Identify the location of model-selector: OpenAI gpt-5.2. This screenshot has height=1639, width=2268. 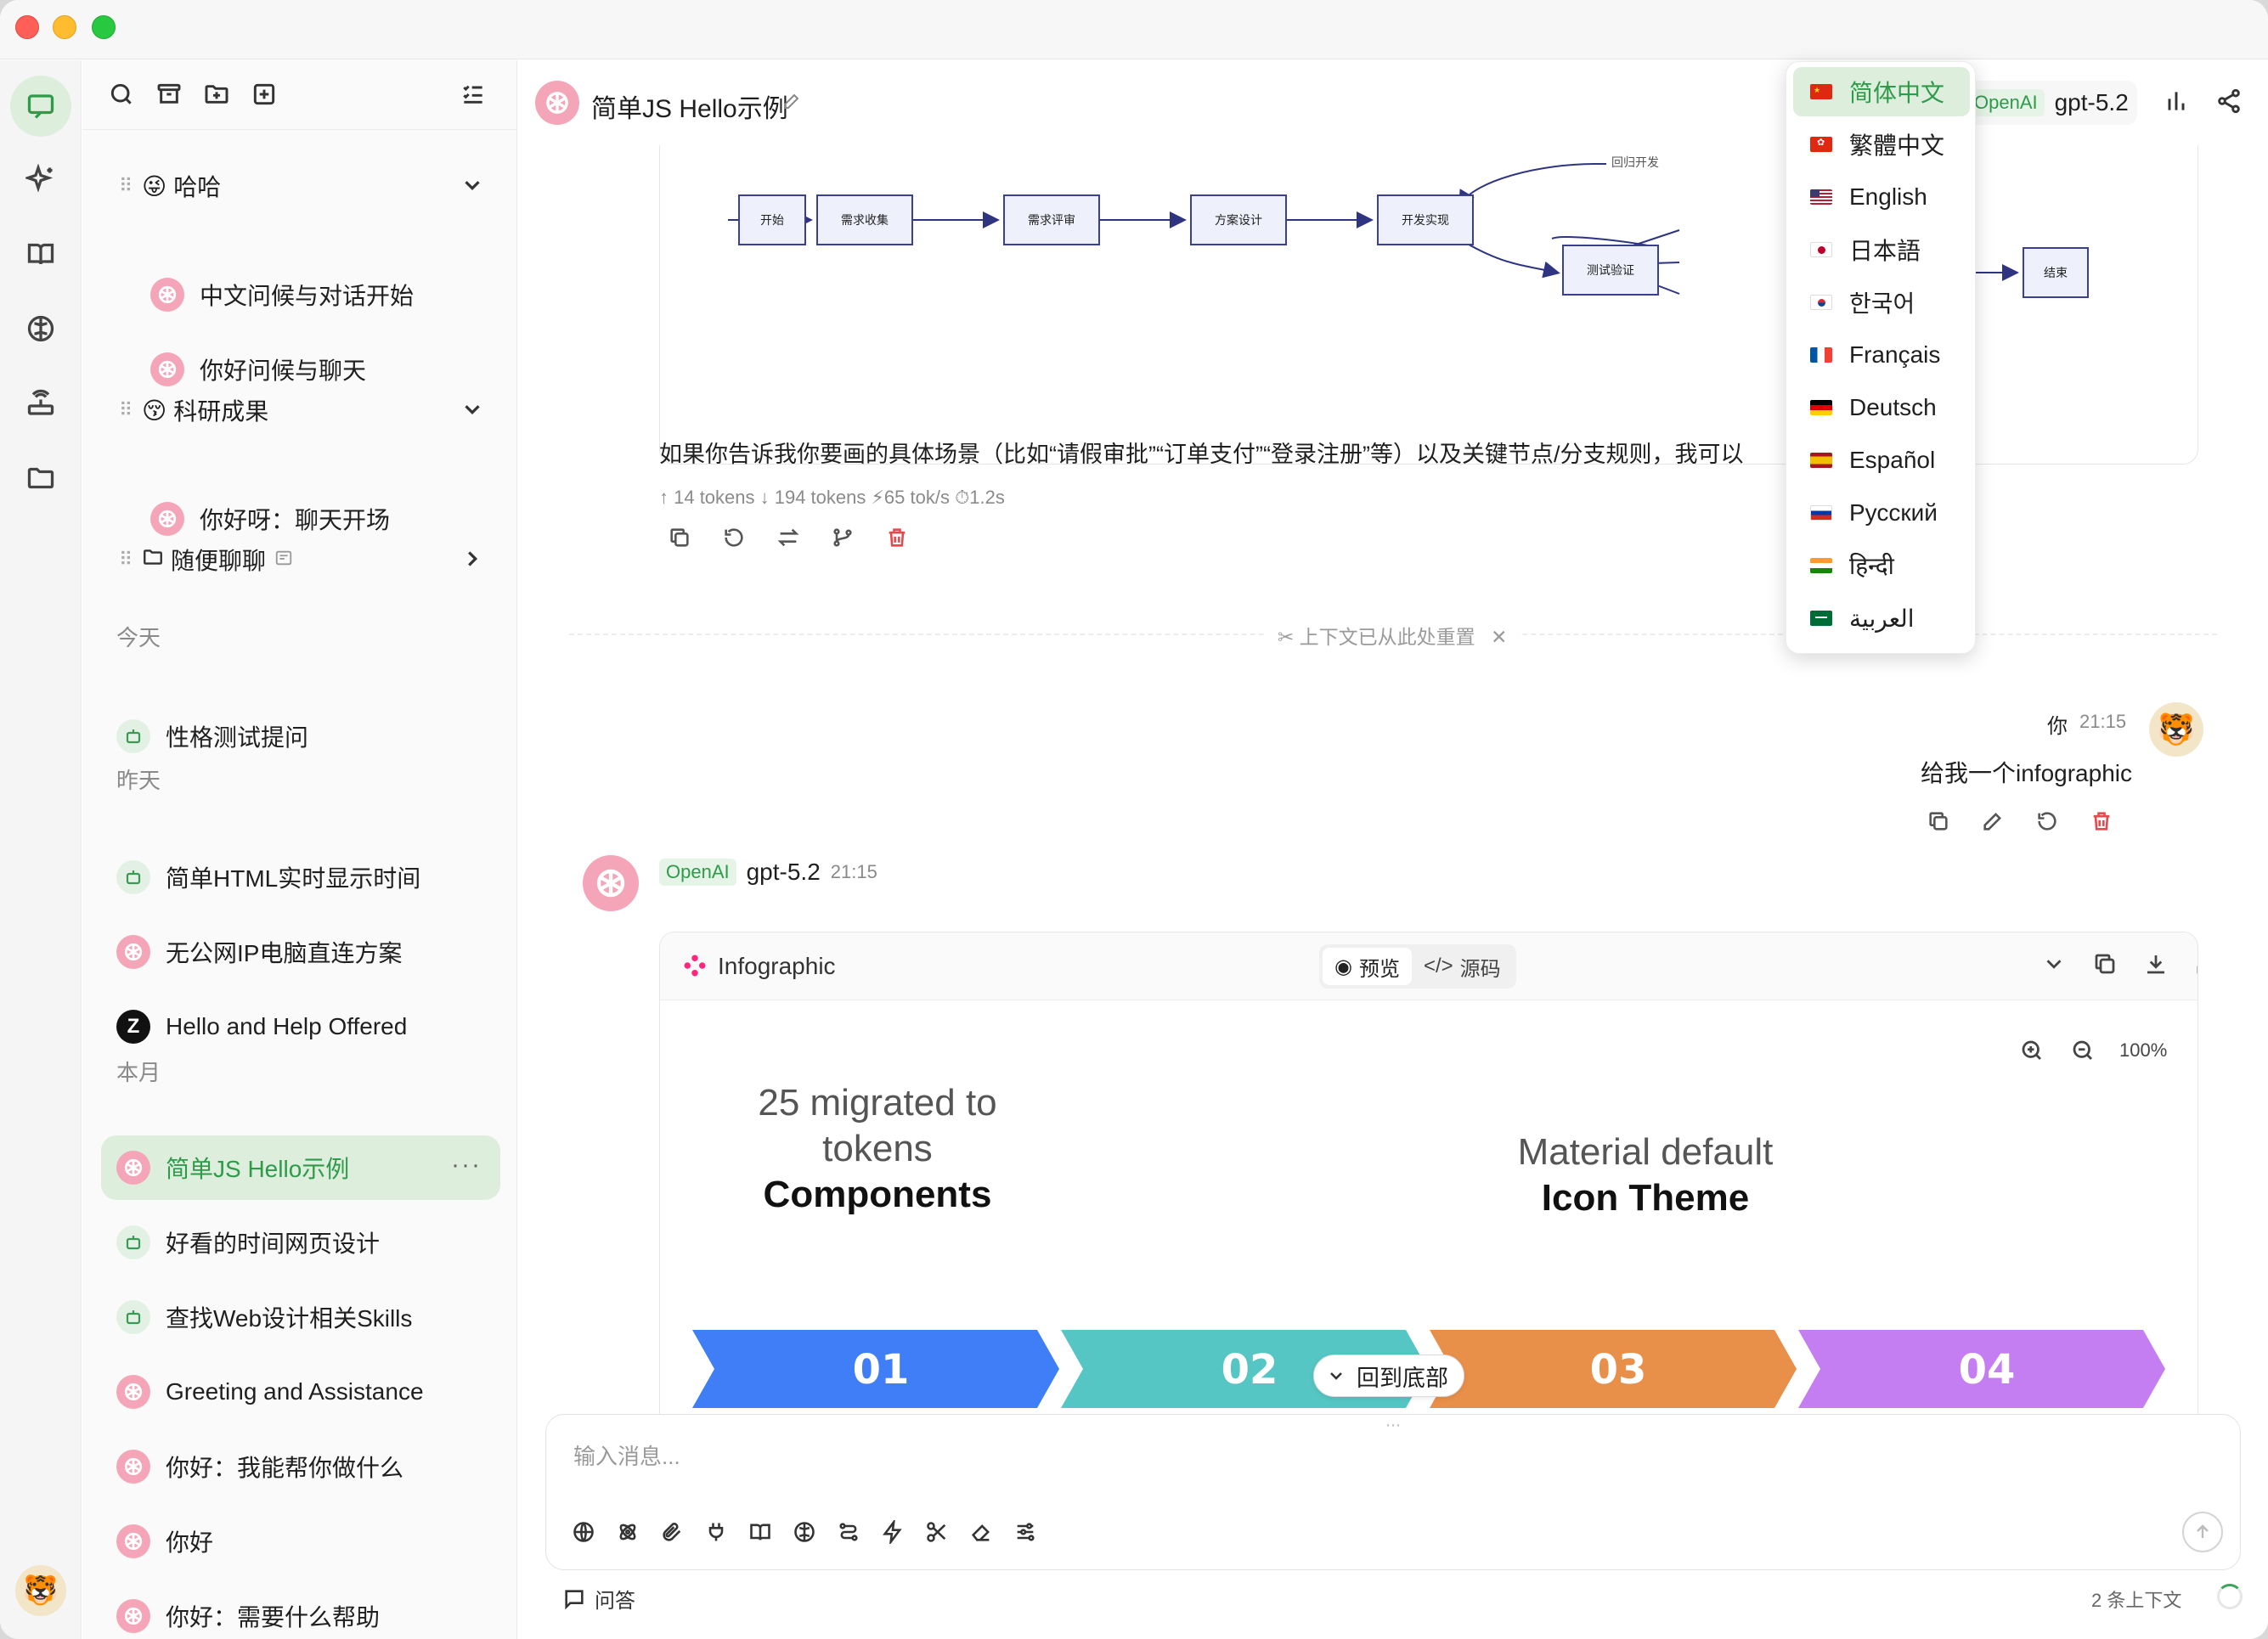
(2048, 103).